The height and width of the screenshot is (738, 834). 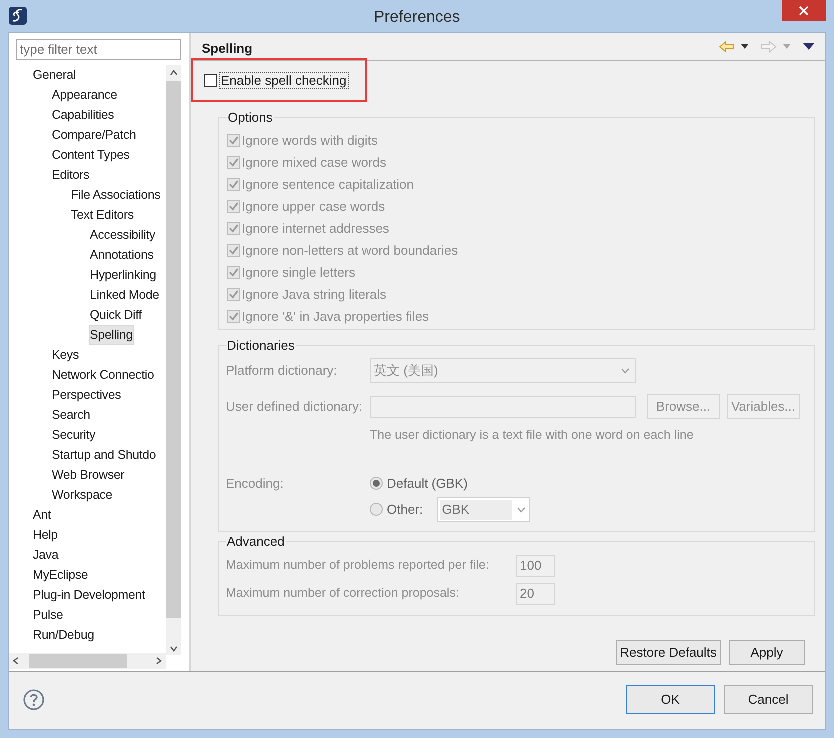 What do you see at coordinates (89, 595) in the screenshot?
I see `tree-item: Plug-in Development` at bounding box center [89, 595].